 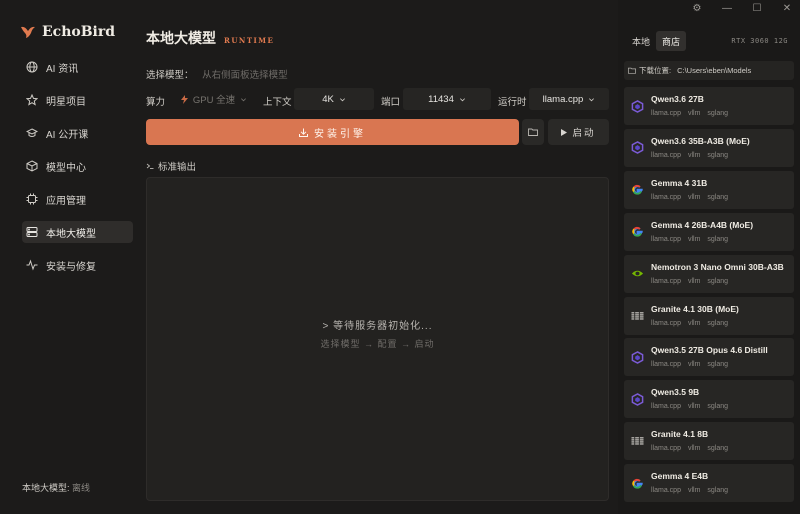 What do you see at coordinates (727, 9) in the screenshot?
I see `minimize-icon: —` at bounding box center [727, 9].